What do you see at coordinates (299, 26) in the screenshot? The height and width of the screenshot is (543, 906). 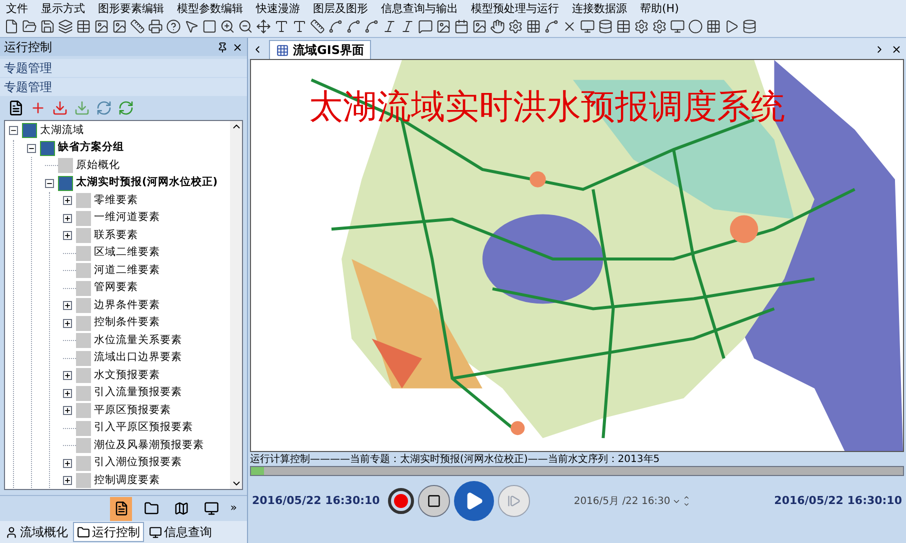 I see `label-icon` at bounding box center [299, 26].